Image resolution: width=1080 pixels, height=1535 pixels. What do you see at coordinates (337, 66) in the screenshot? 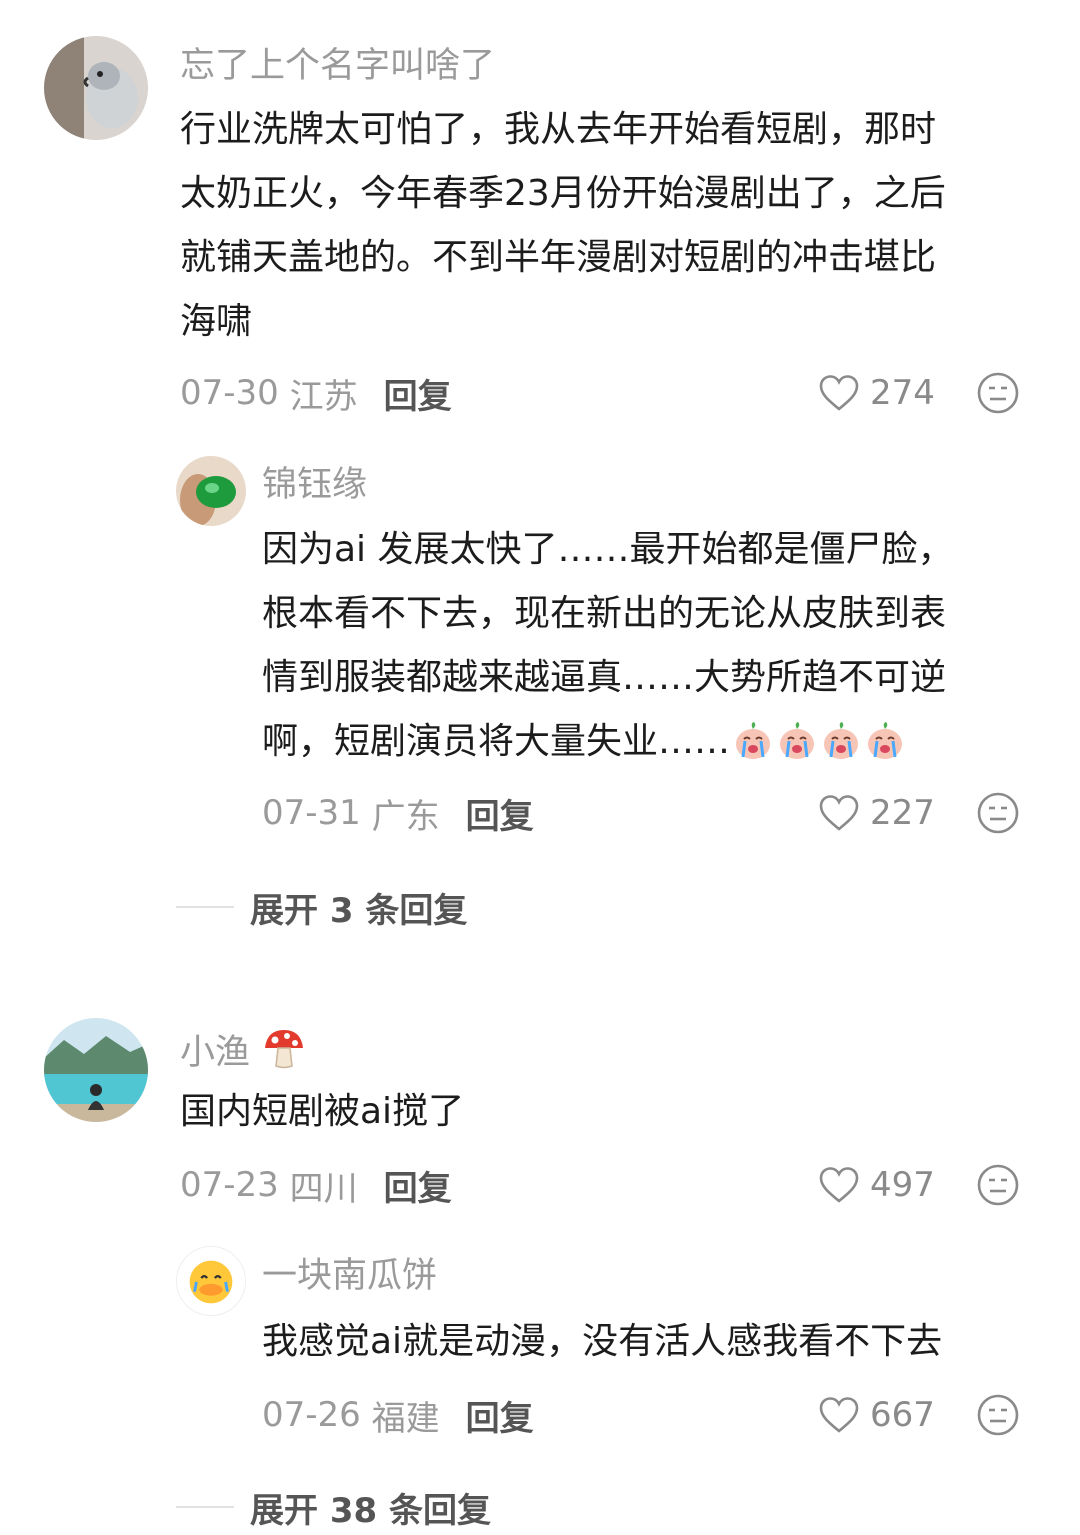
I see `username: 忘了上个名字叫啥了` at bounding box center [337, 66].